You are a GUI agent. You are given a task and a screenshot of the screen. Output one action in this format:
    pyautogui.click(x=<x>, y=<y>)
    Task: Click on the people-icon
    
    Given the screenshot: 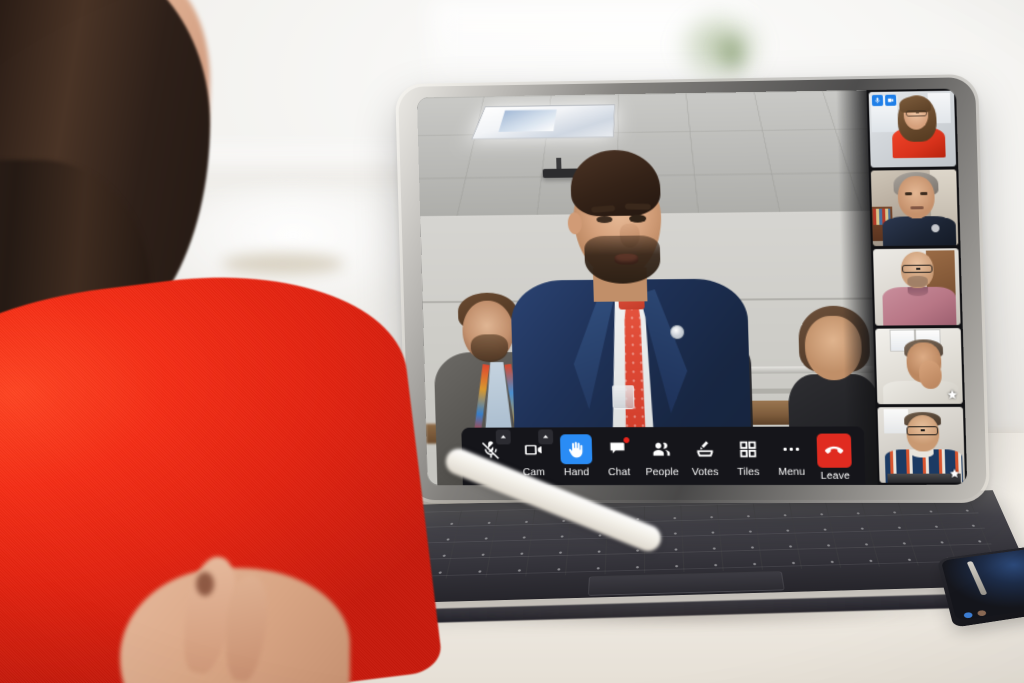 What is the action you would take?
    pyautogui.click(x=661, y=449)
    